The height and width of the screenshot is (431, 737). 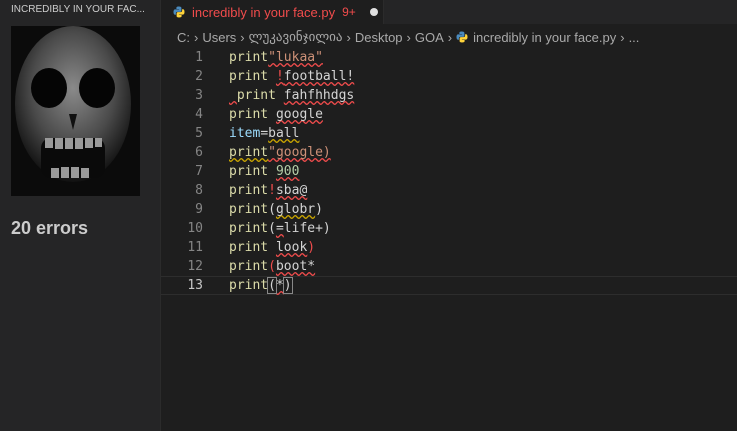 I want to click on line-number: 2, so click(x=199, y=76).